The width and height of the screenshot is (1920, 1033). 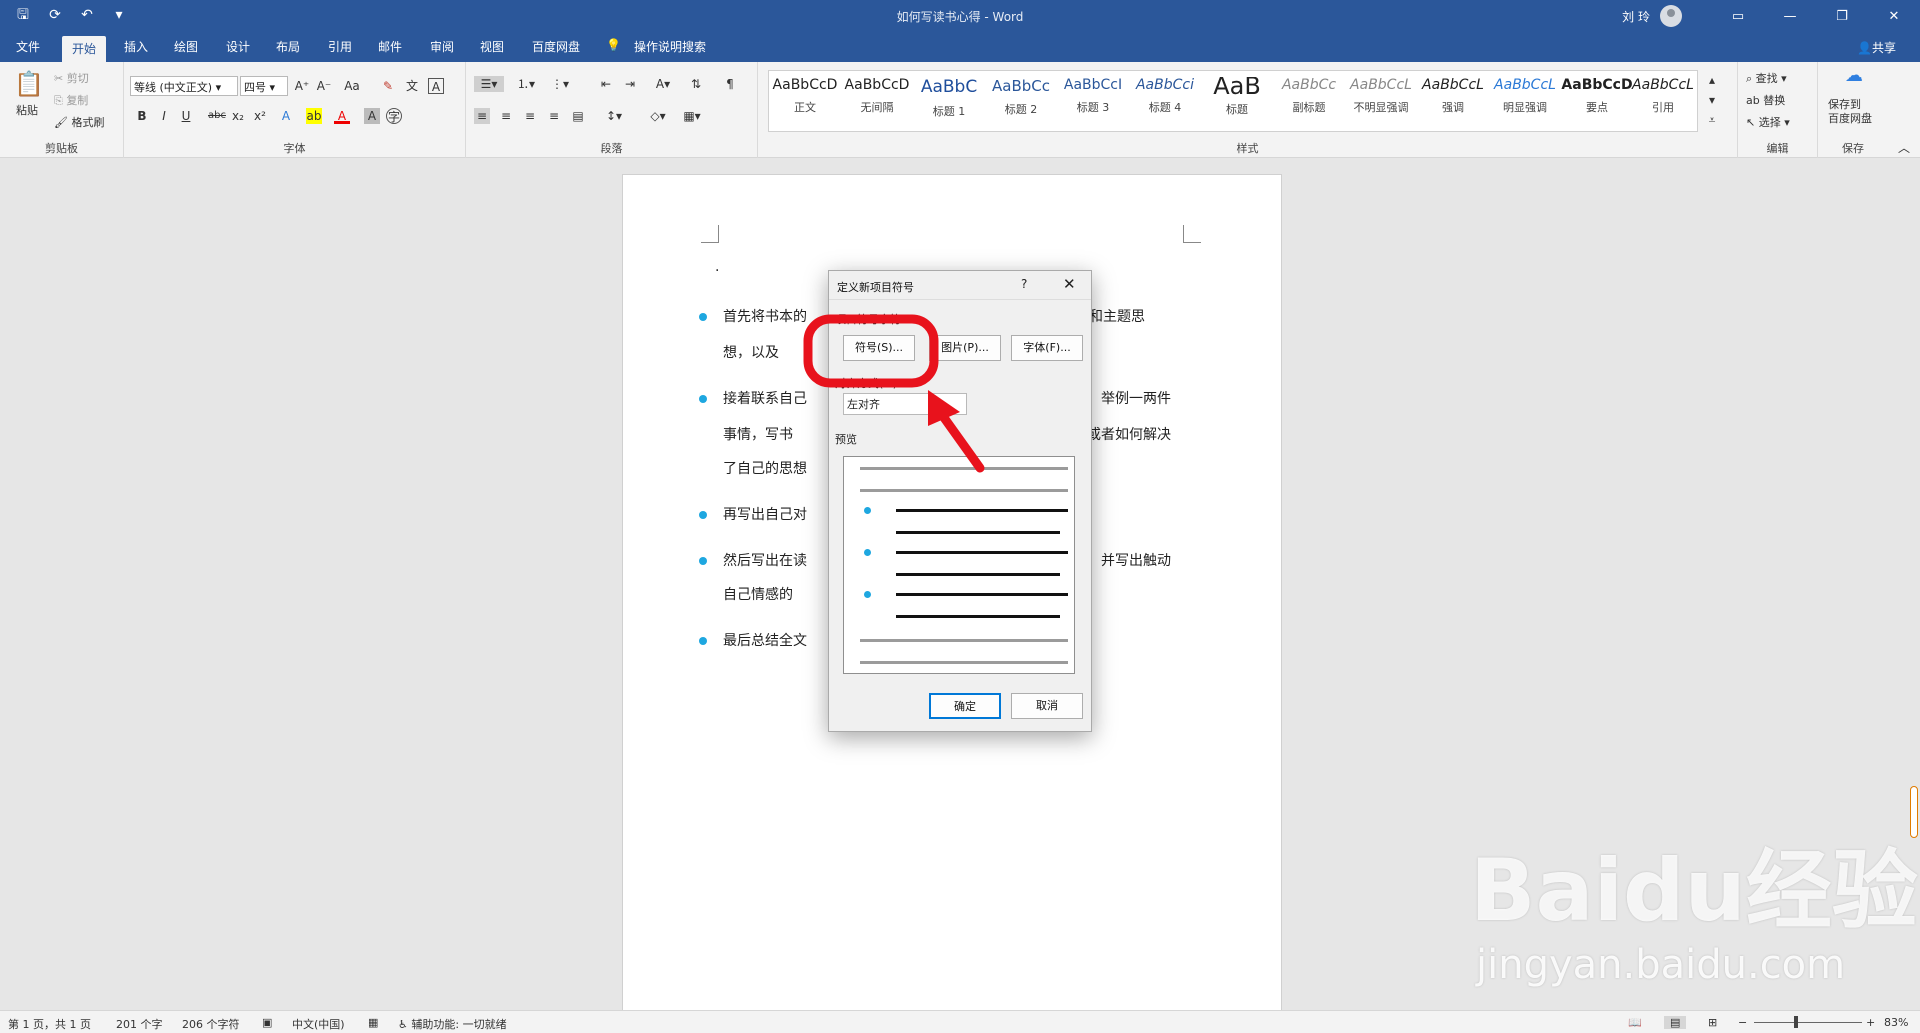 I want to click on character-shading-icon: A, so click(x=372, y=116).